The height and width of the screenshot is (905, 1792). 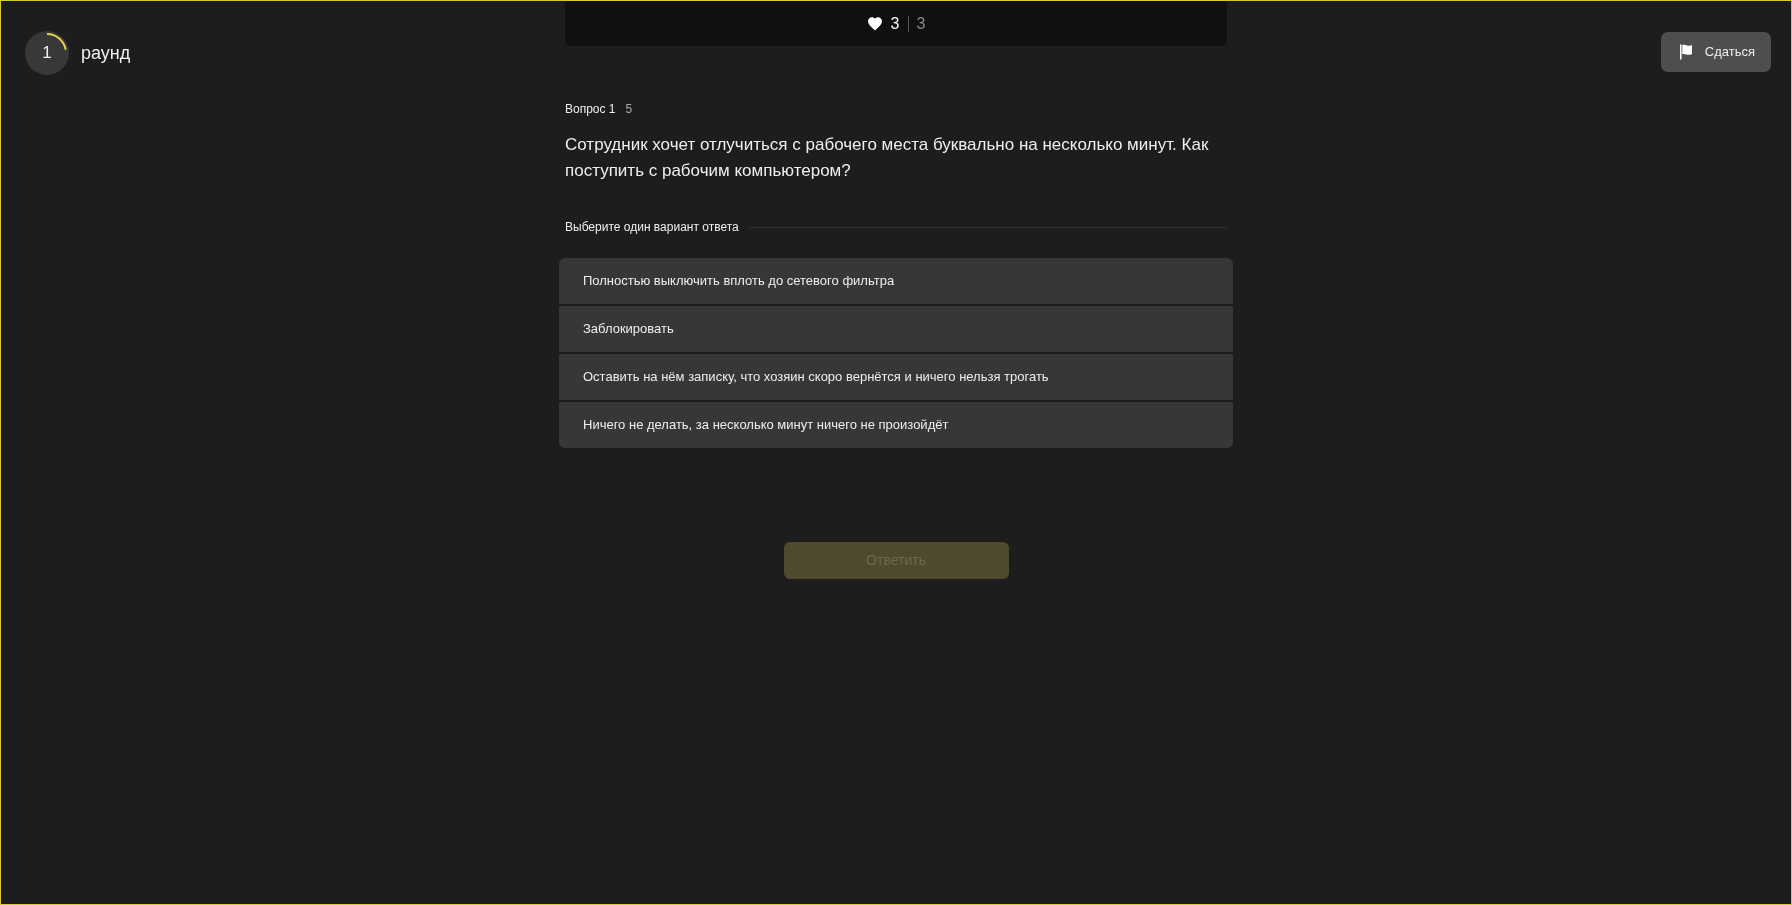 What do you see at coordinates (629, 109) in the screenshot?
I see `question-points: 5` at bounding box center [629, 109].